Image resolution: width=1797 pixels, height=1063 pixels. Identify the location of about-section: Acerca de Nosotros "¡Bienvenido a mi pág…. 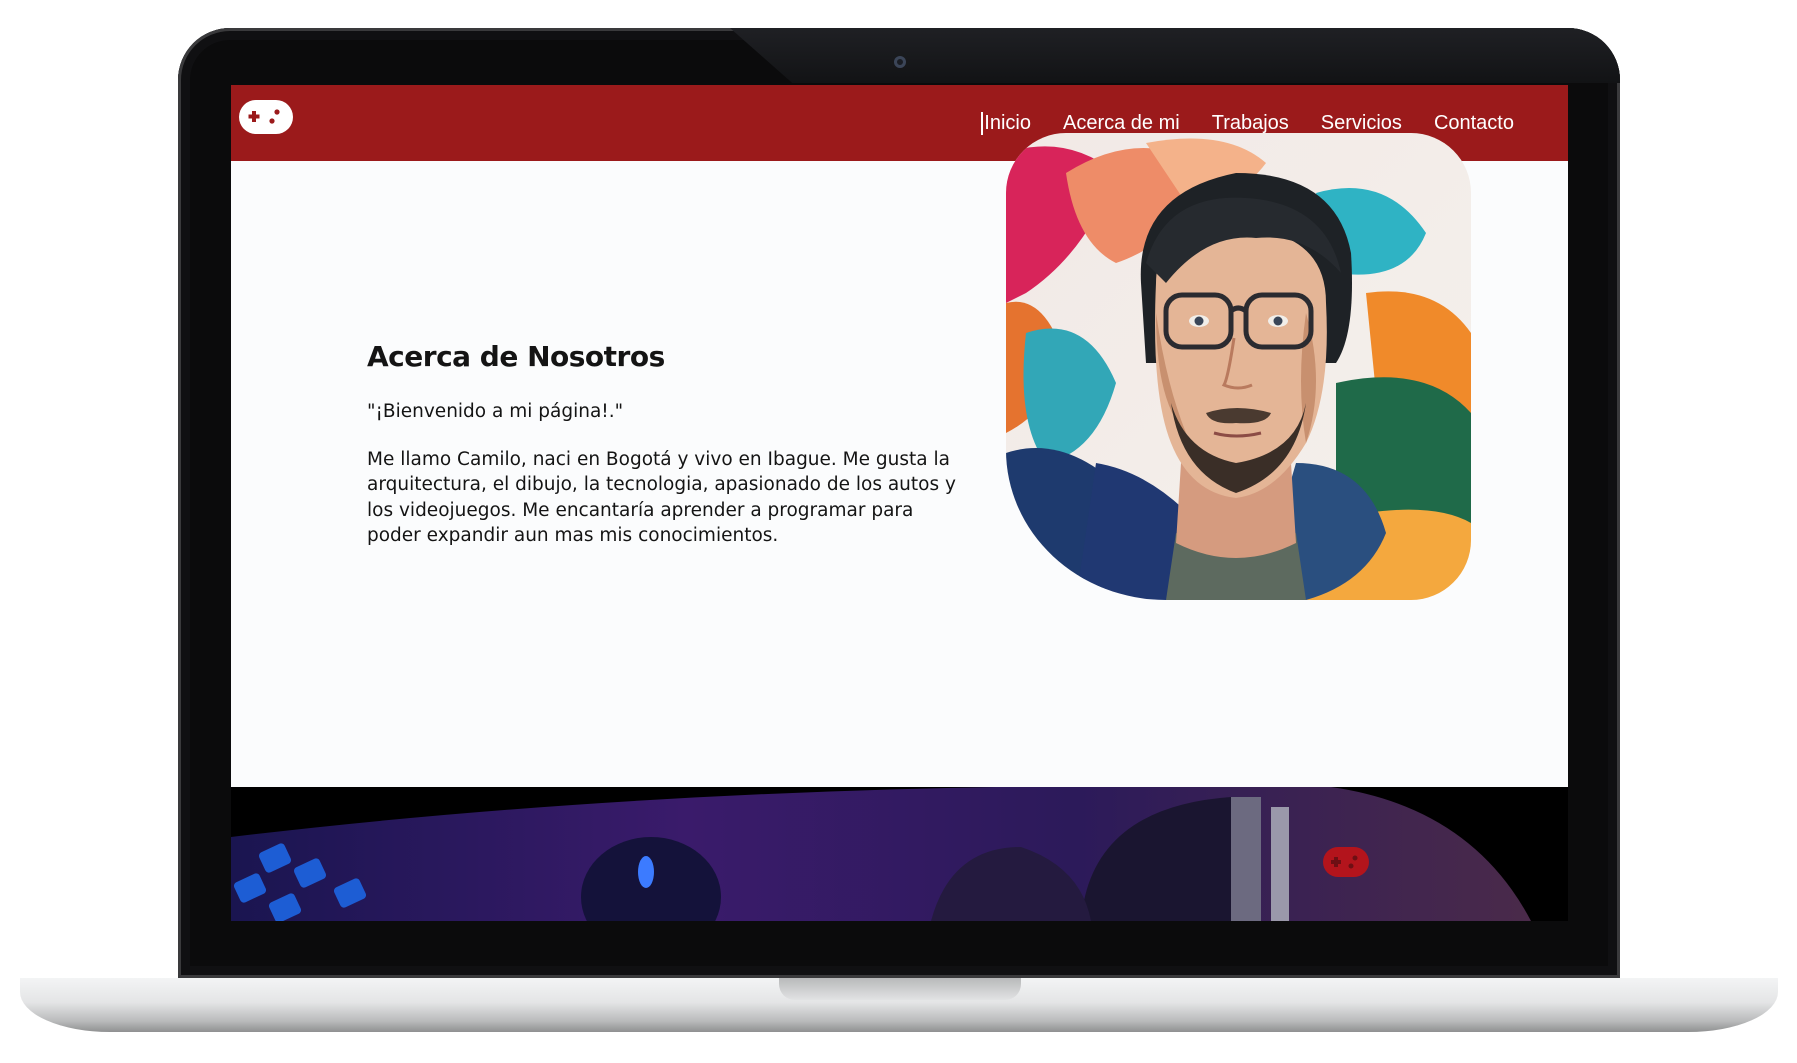
(667, 444).